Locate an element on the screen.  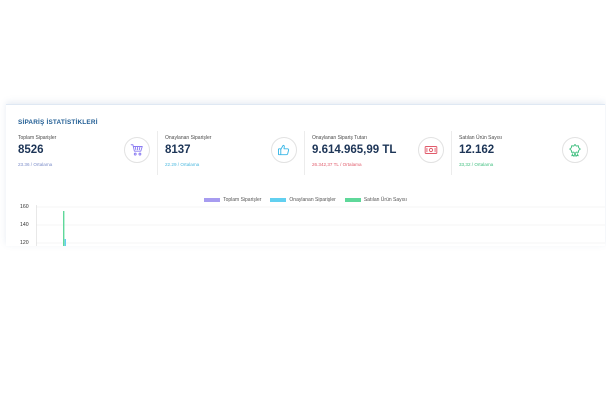
panel-title: SİPARİŞ İSTATİSTİKLERİ is located at coordinates (58, 122).